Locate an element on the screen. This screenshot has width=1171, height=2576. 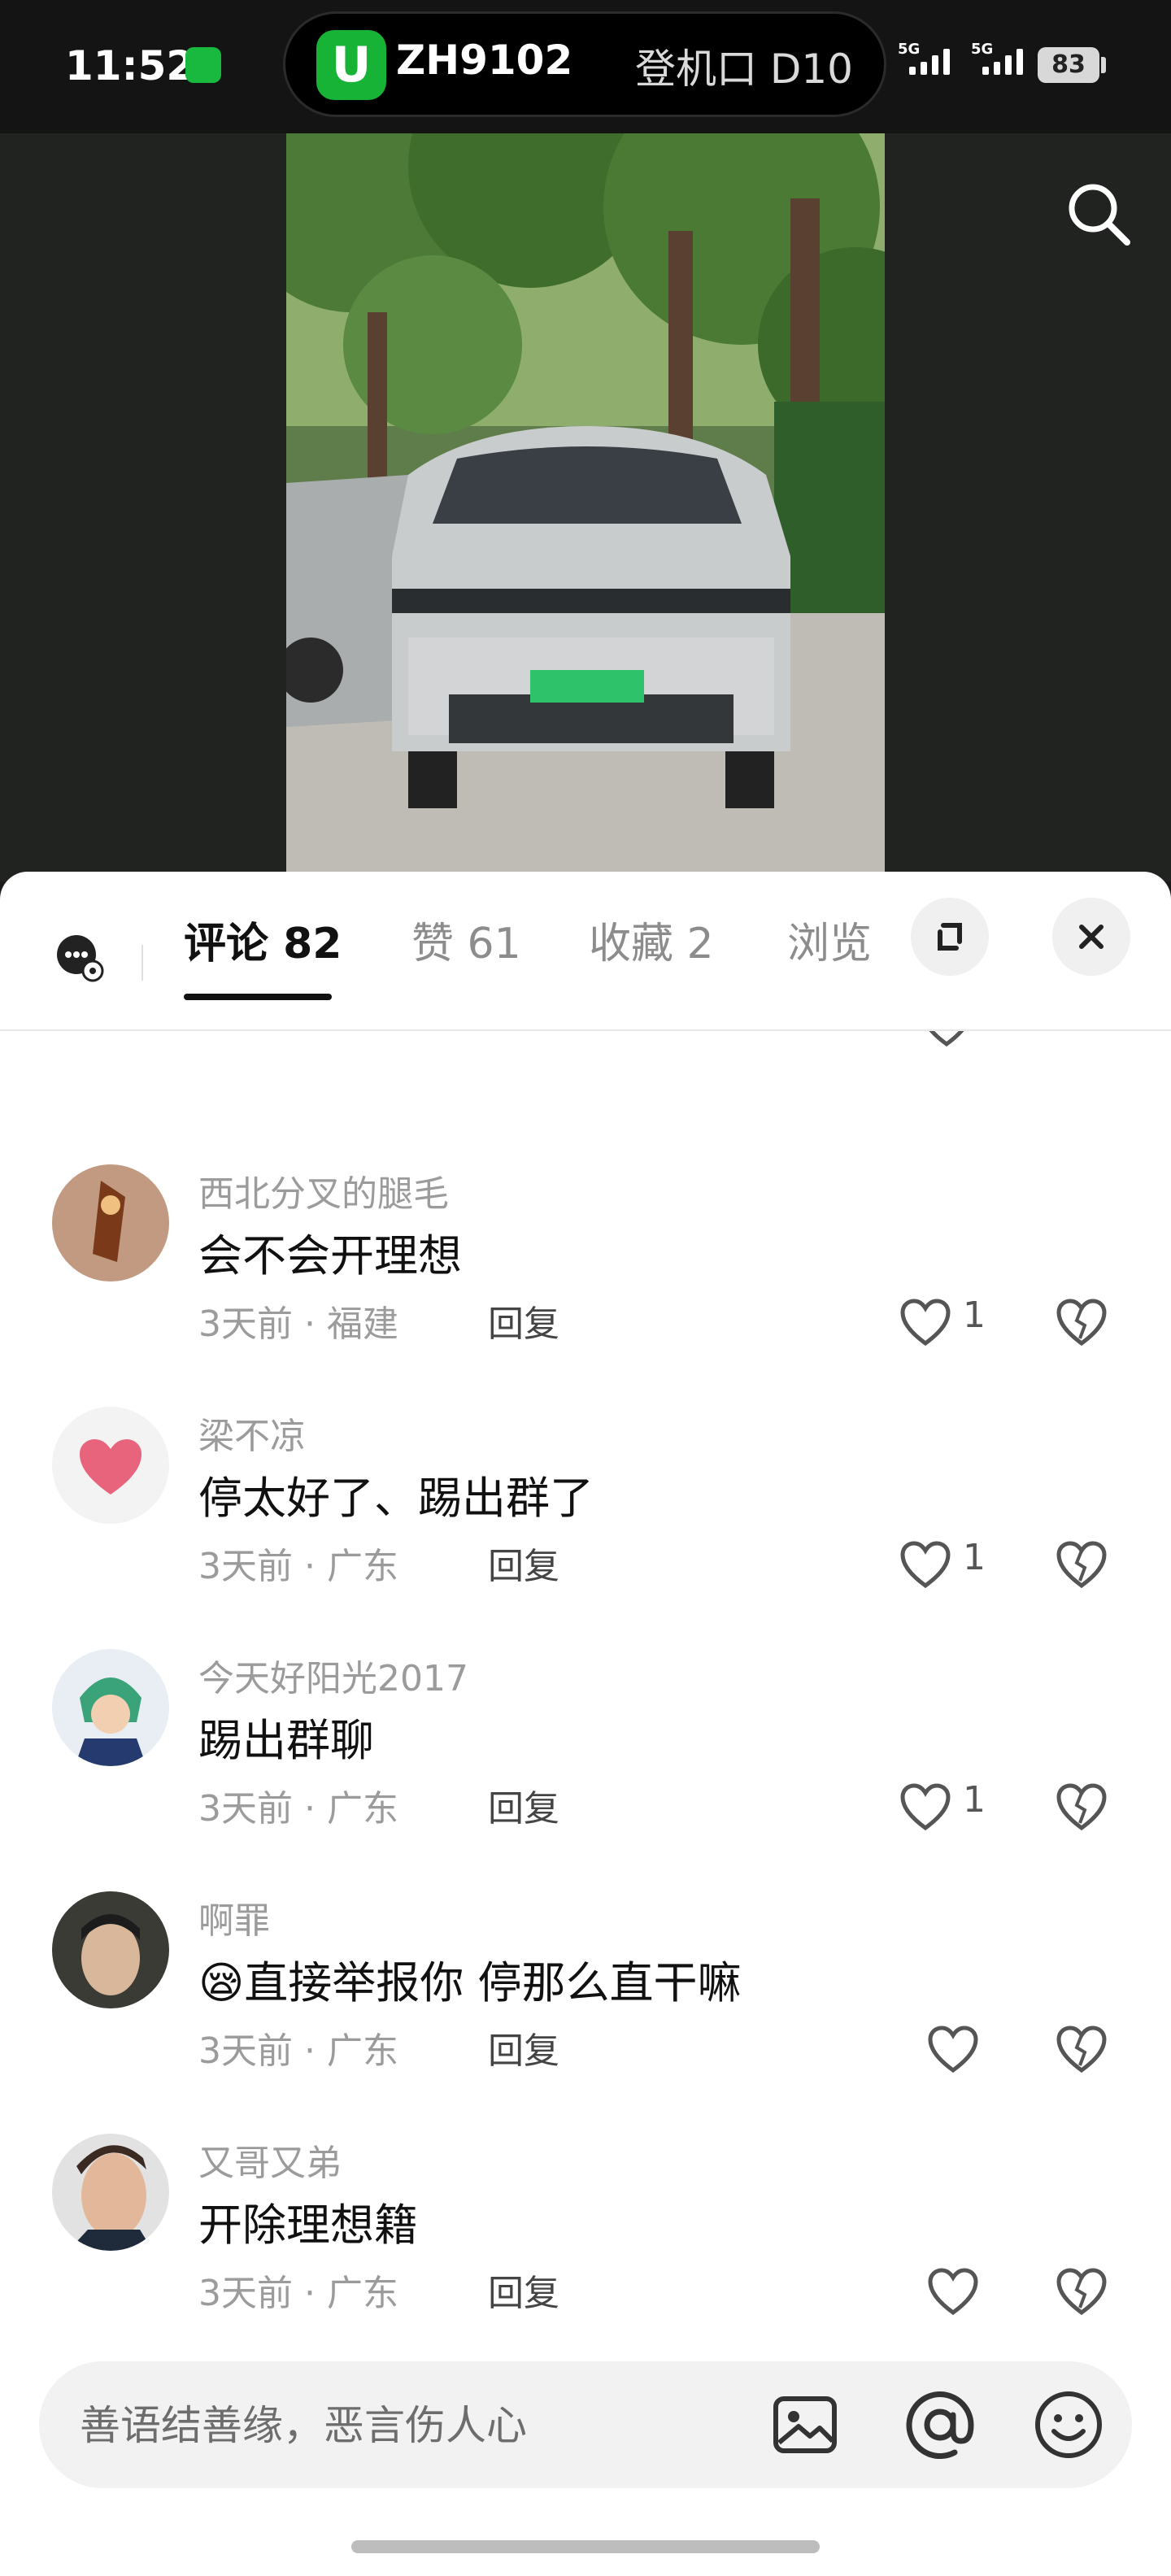
search-button is located at coordinates (1098, 214).